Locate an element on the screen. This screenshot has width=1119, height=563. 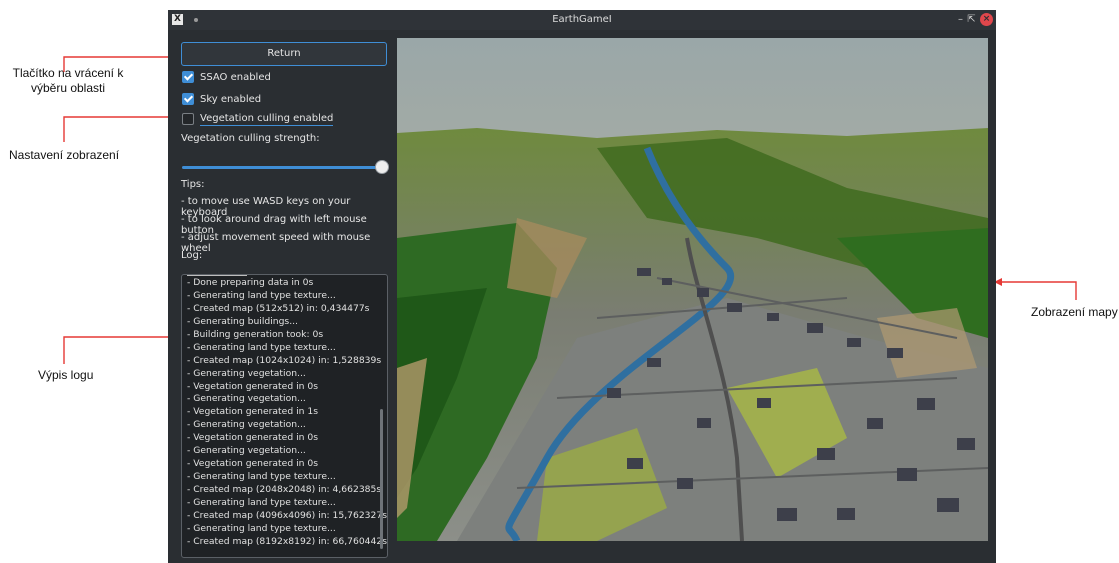
return-button: Return is located at coordinates (284, 54).